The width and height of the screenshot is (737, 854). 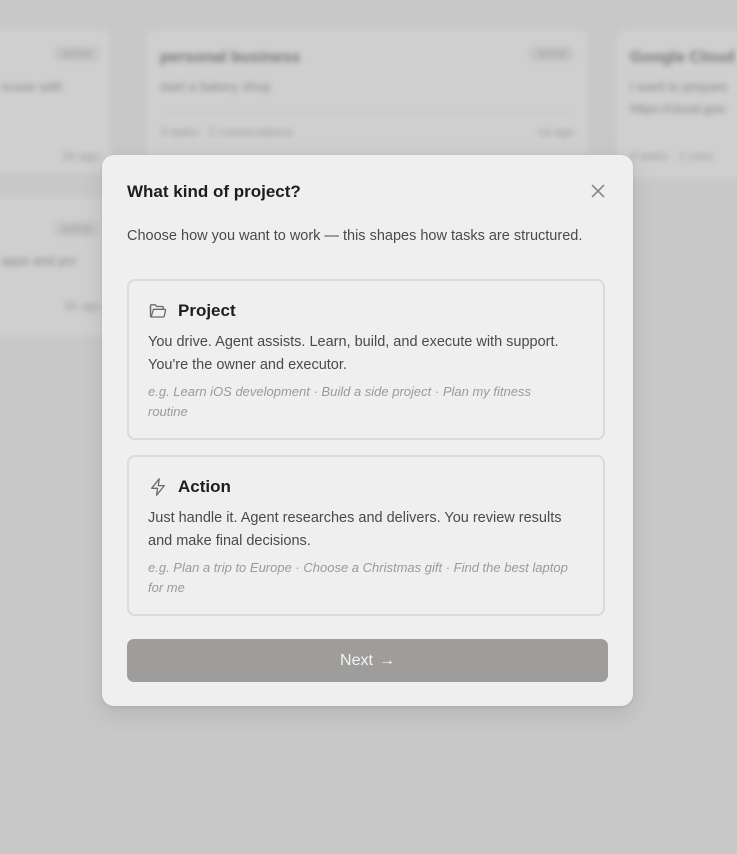 I want to click on background-project-card: active ncase with 2d ago, so click(x=56, y=101).